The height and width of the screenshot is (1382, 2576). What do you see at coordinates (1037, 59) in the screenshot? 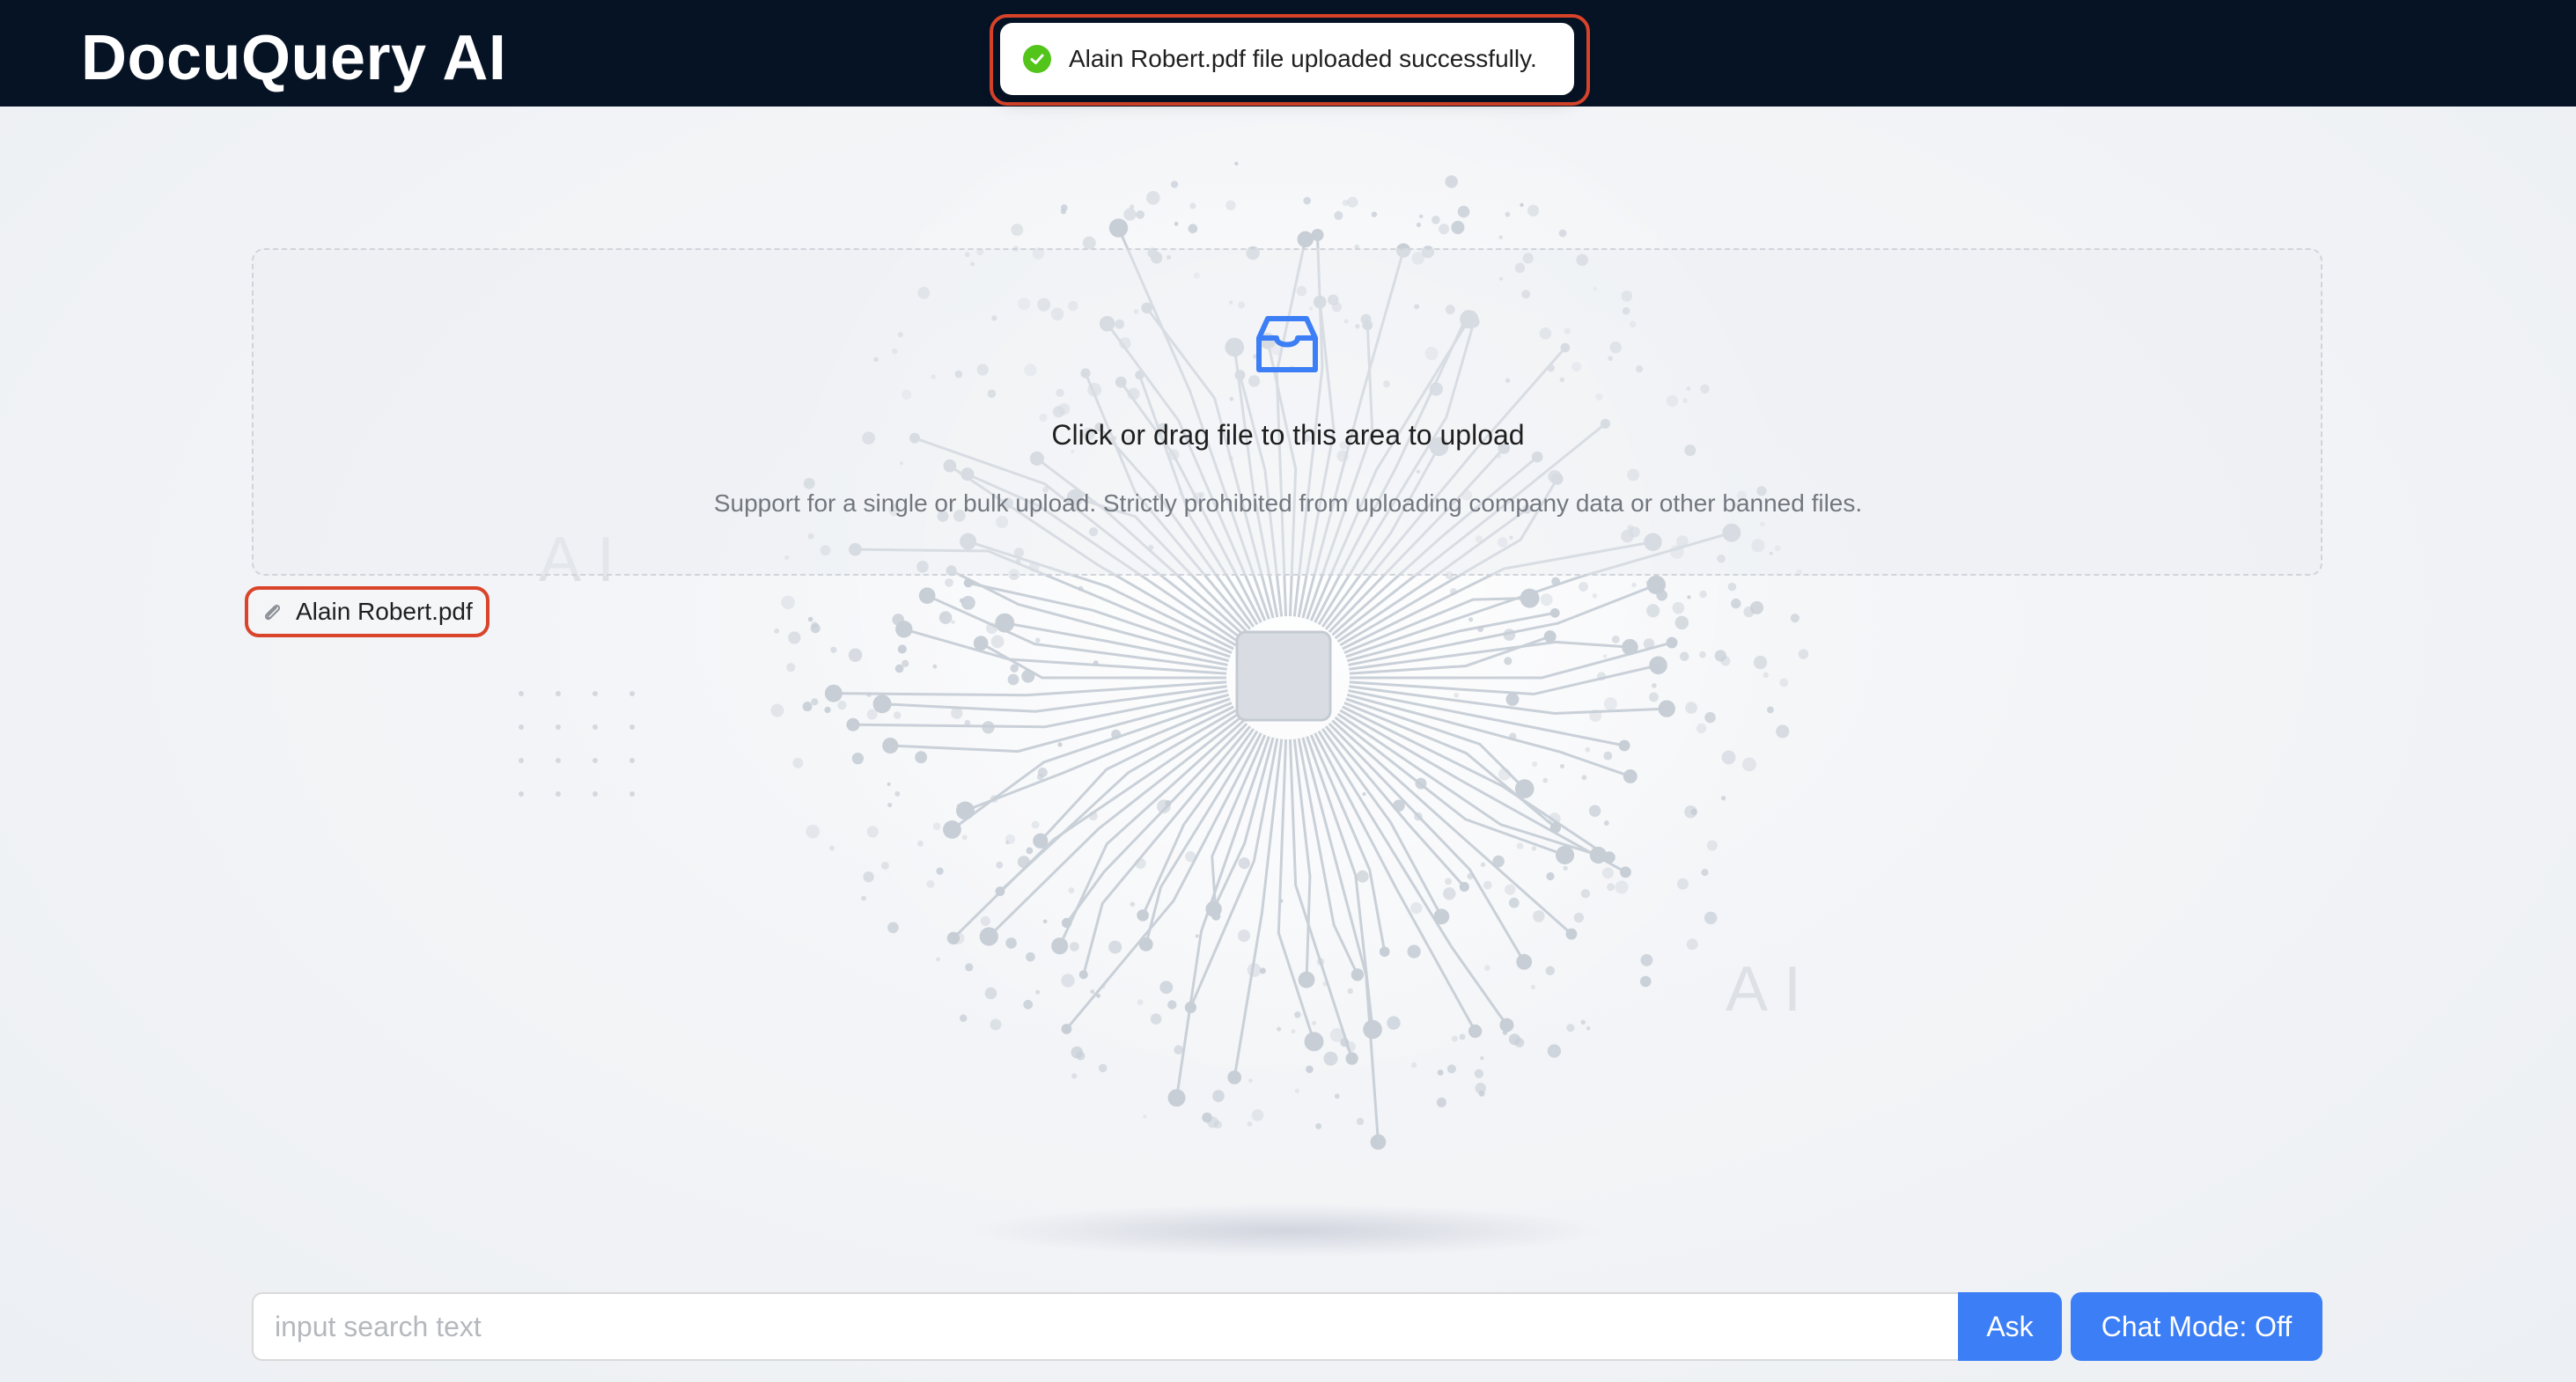
I see `check-circle-icon` at bounding box center [1037, 59].